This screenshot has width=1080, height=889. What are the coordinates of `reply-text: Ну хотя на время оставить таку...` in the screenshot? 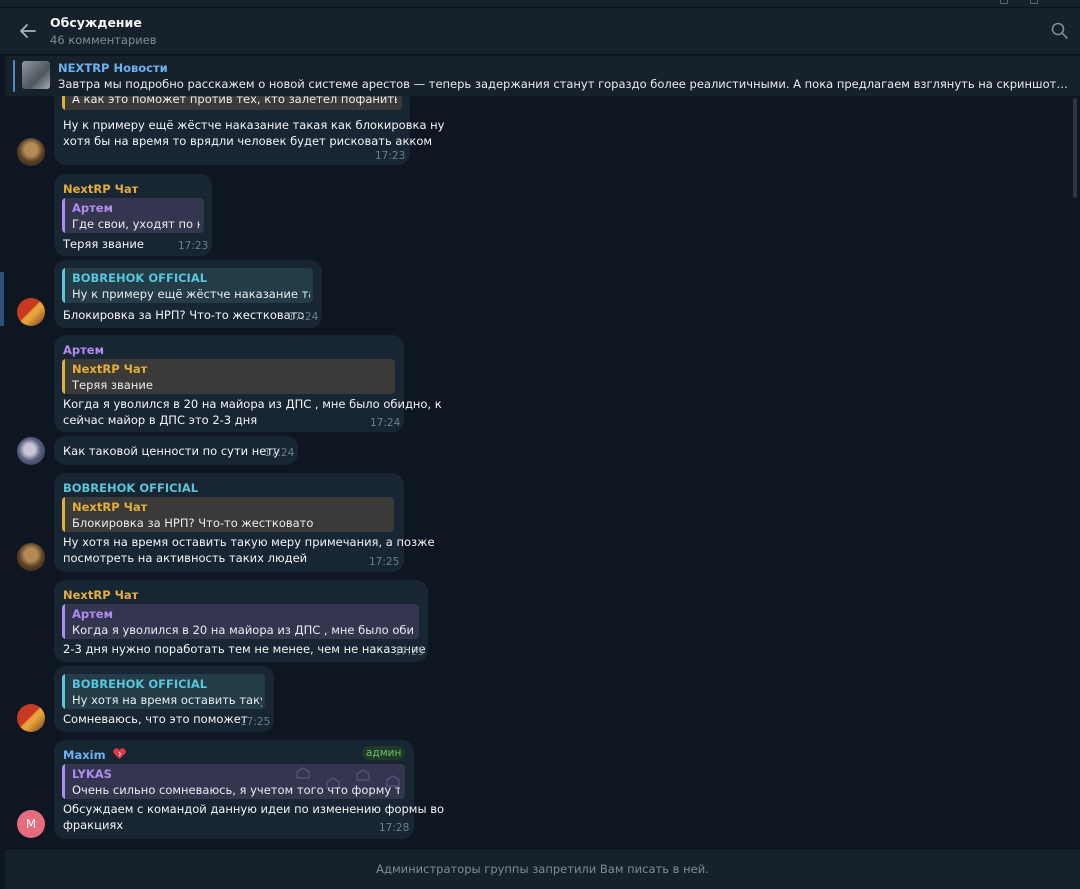 It's located at (167, 700).